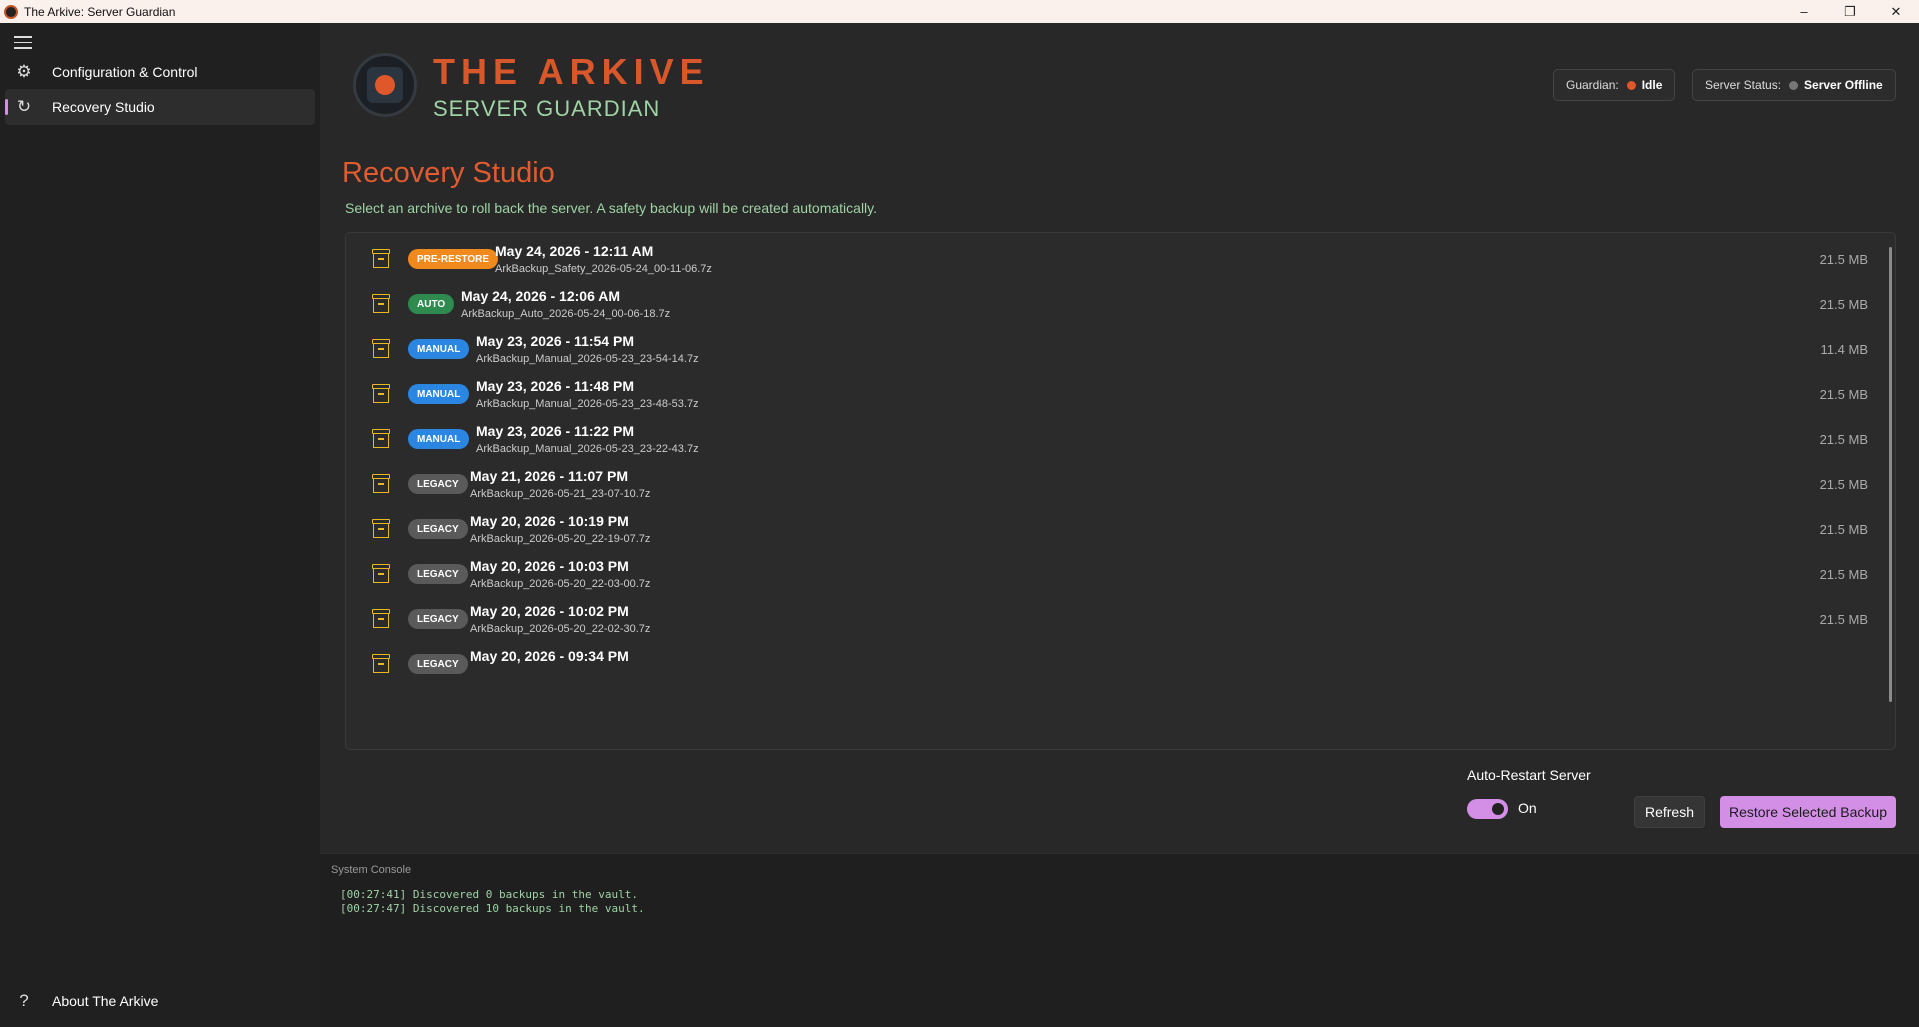 Image resolution: width=1919 pixels, height=1027 pixels. What do you see at coordinates (549, 611) in the screenshot?
I see `backup-date: May 20, 2026 - 10:02 PM` at bounding box center [549, 611].